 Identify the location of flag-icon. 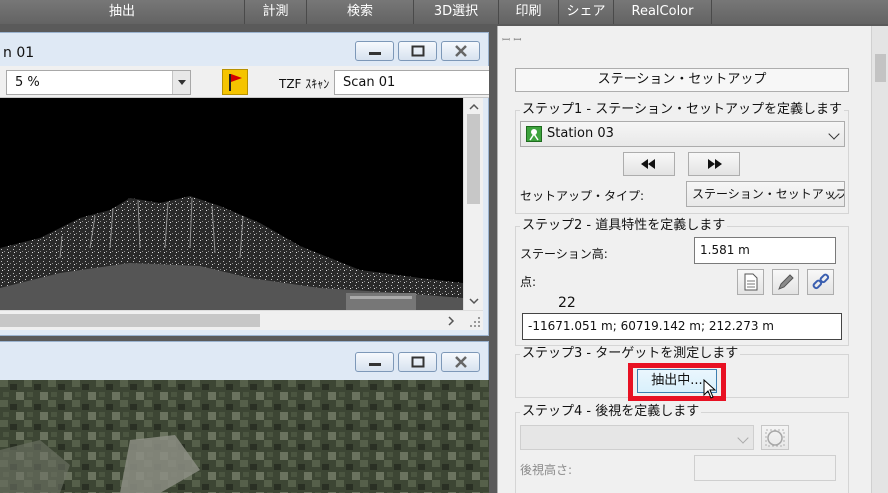
(235, 82).